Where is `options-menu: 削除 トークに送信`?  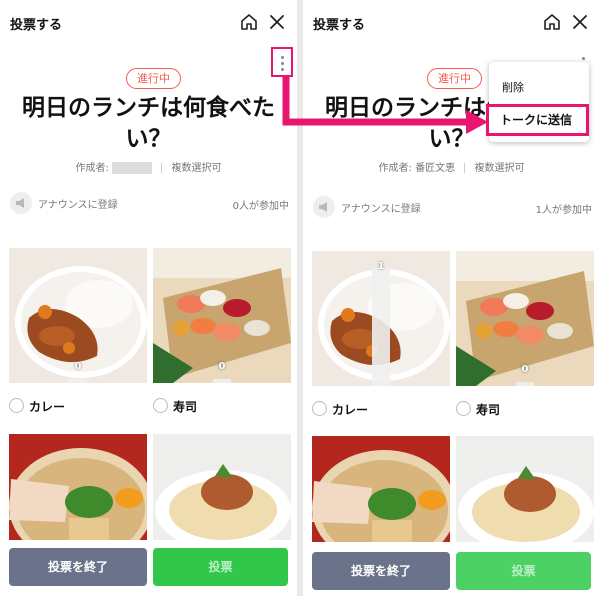
options-menu: 削除 トークに送信 is located at coordinates (537, 102).